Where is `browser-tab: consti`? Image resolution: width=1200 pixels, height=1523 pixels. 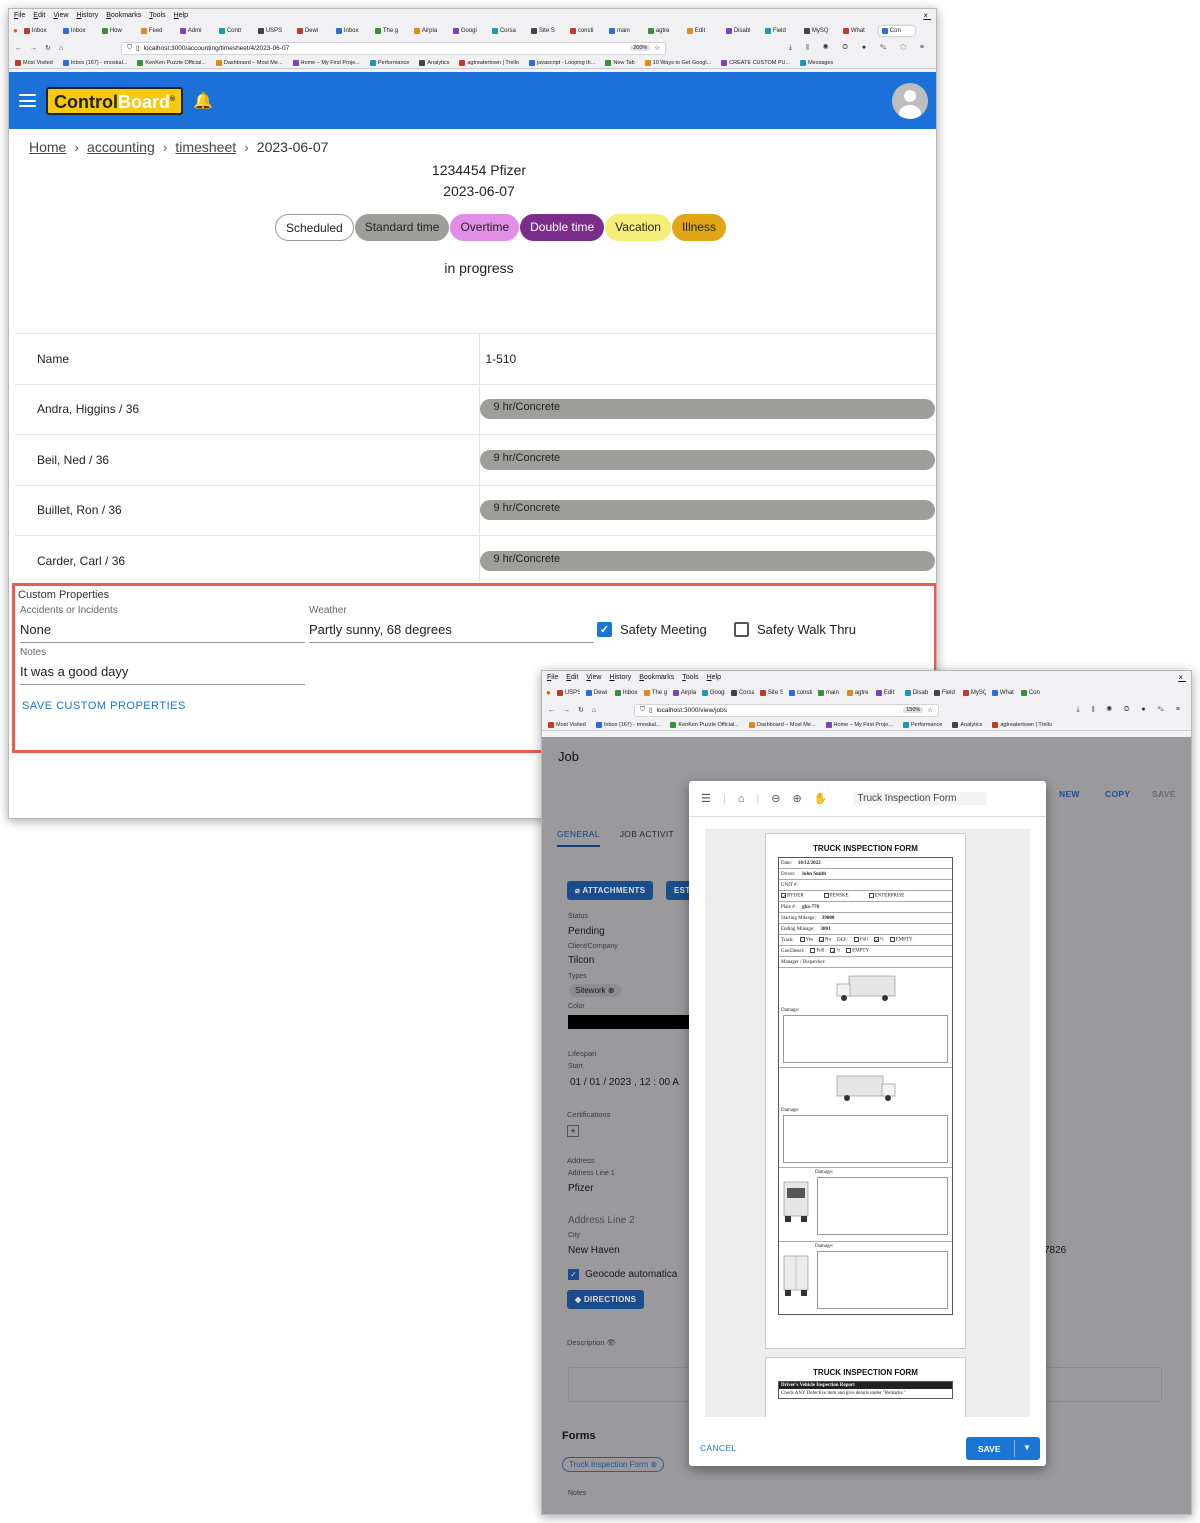 browser-tab: consti is located at coordinates (585, 31).